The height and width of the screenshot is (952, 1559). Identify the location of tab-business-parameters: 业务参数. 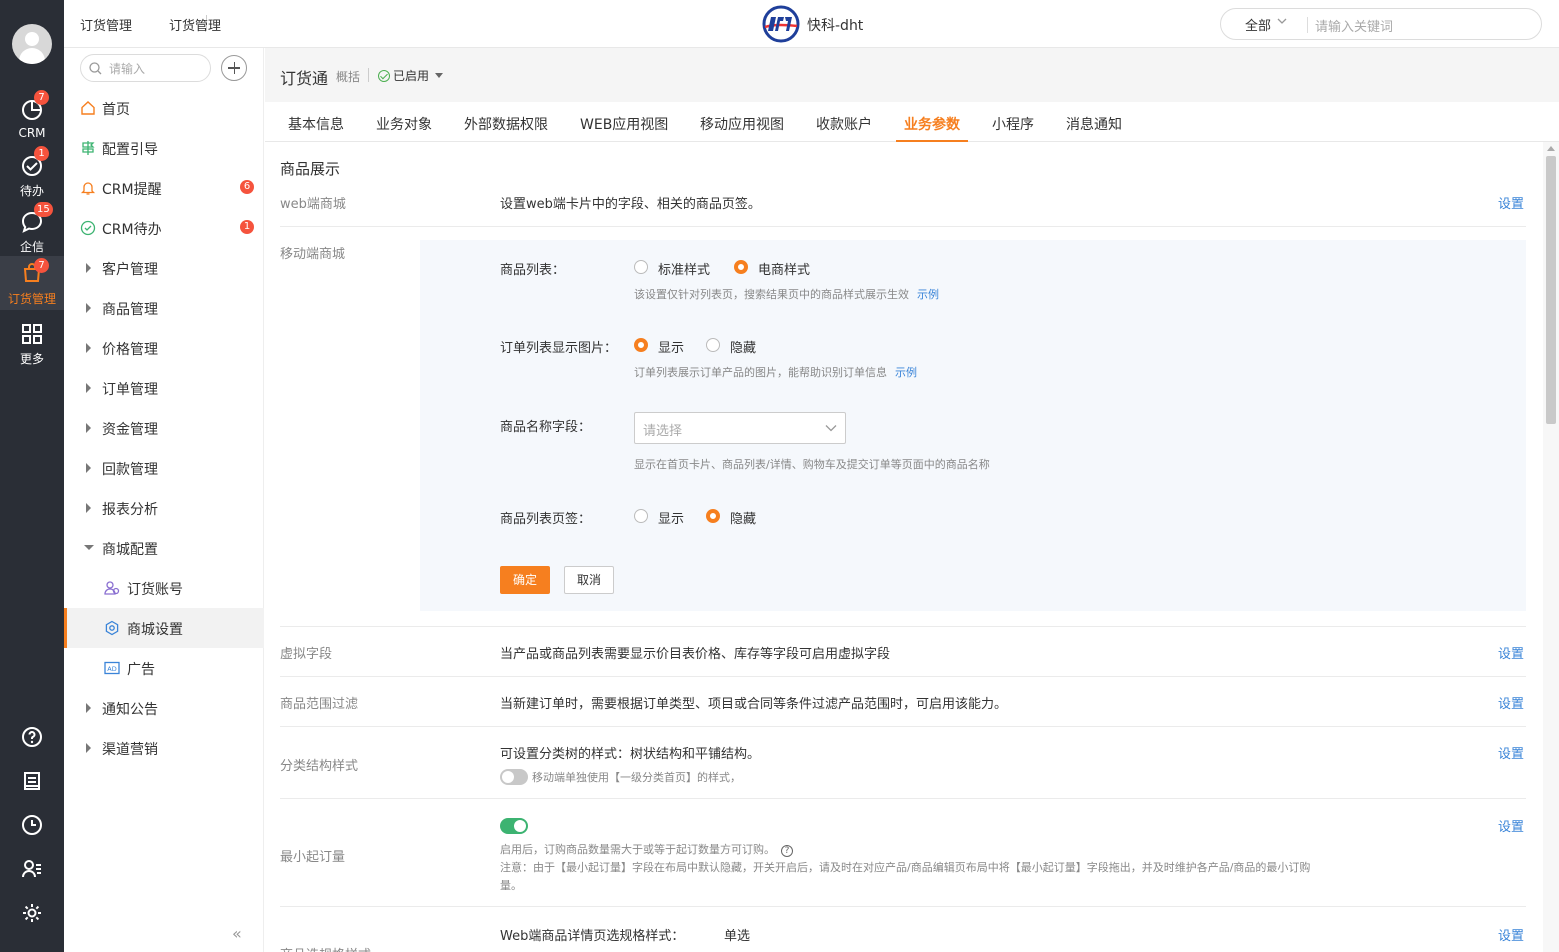
(932, 124).